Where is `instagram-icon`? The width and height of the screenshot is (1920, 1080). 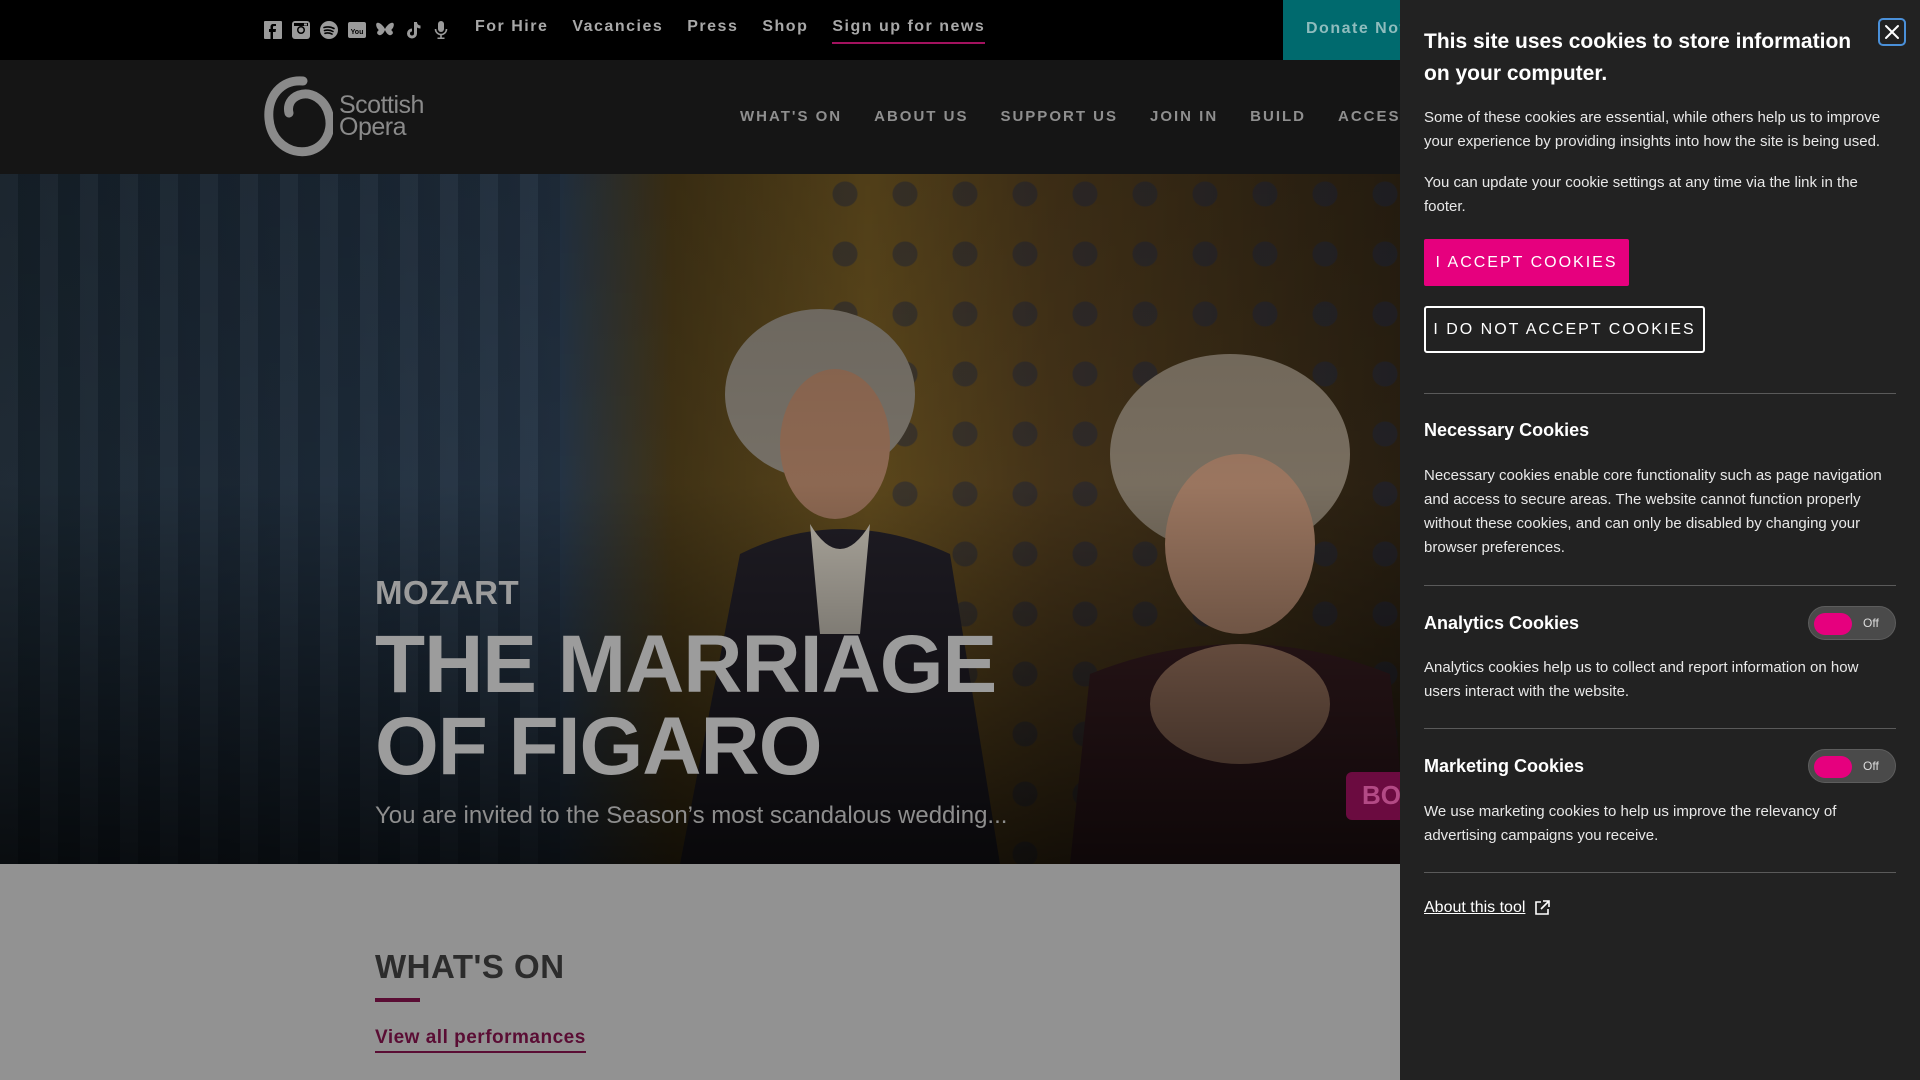 instagram-icon is located at coordinates (301, 30).